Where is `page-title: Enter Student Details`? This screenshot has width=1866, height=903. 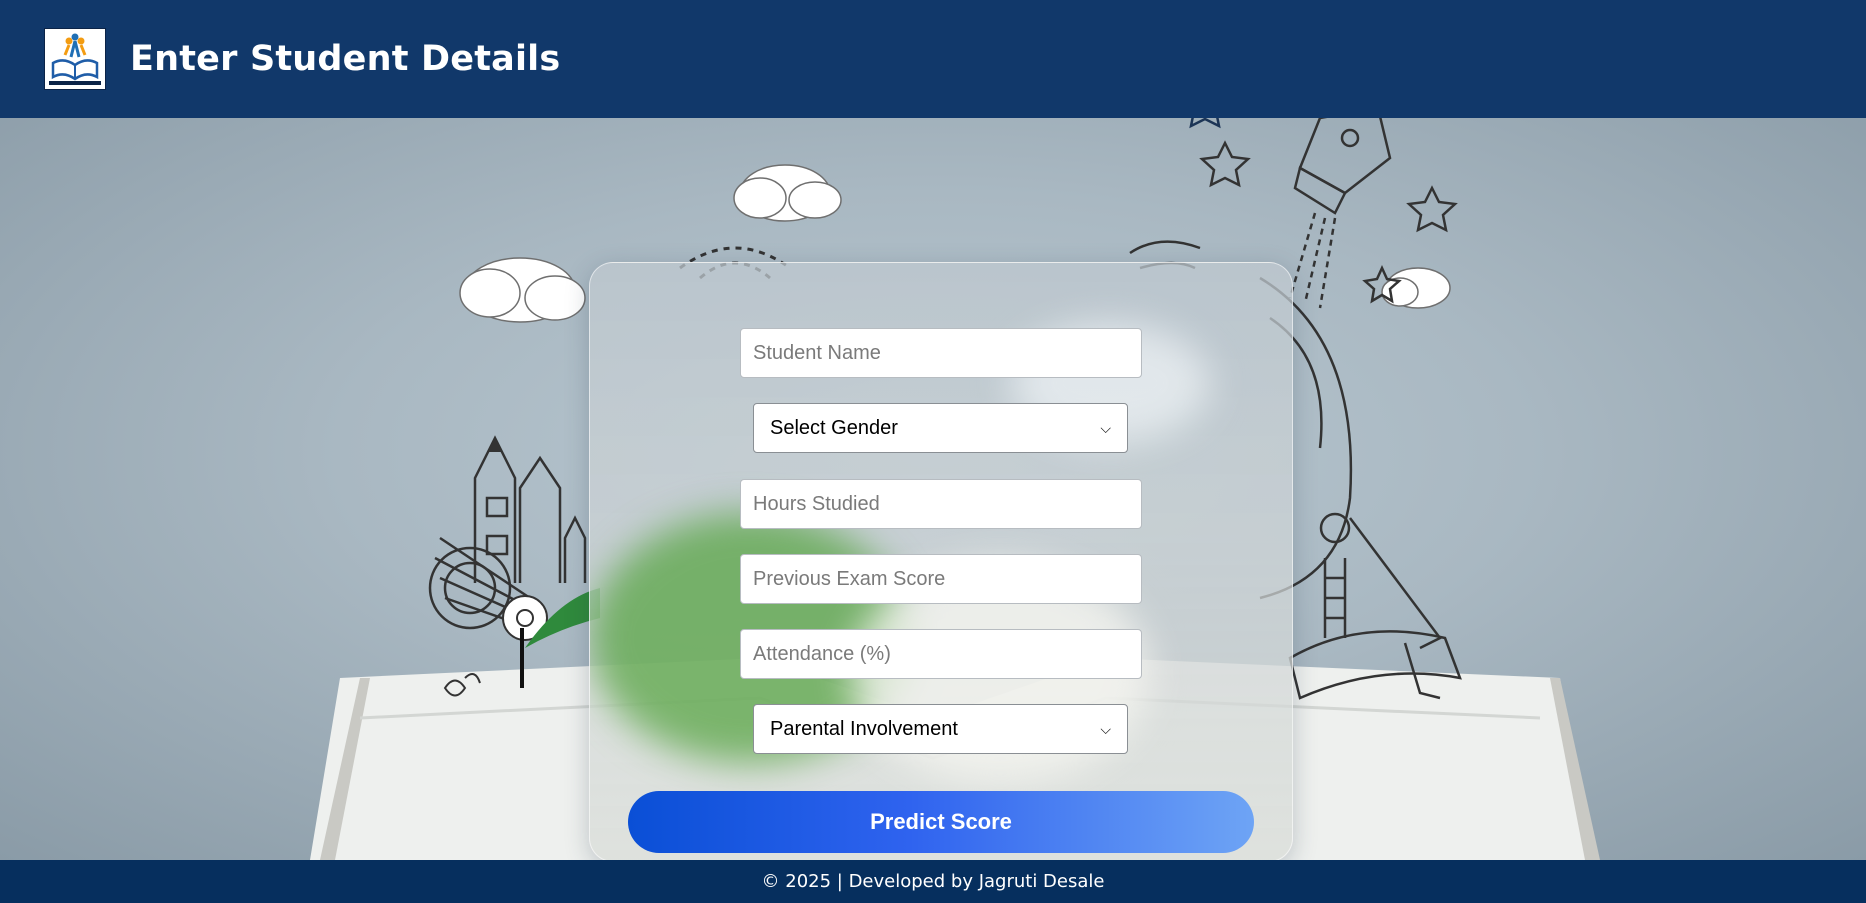
page-title: Enter Student Details is located at coordinates (345, 59).